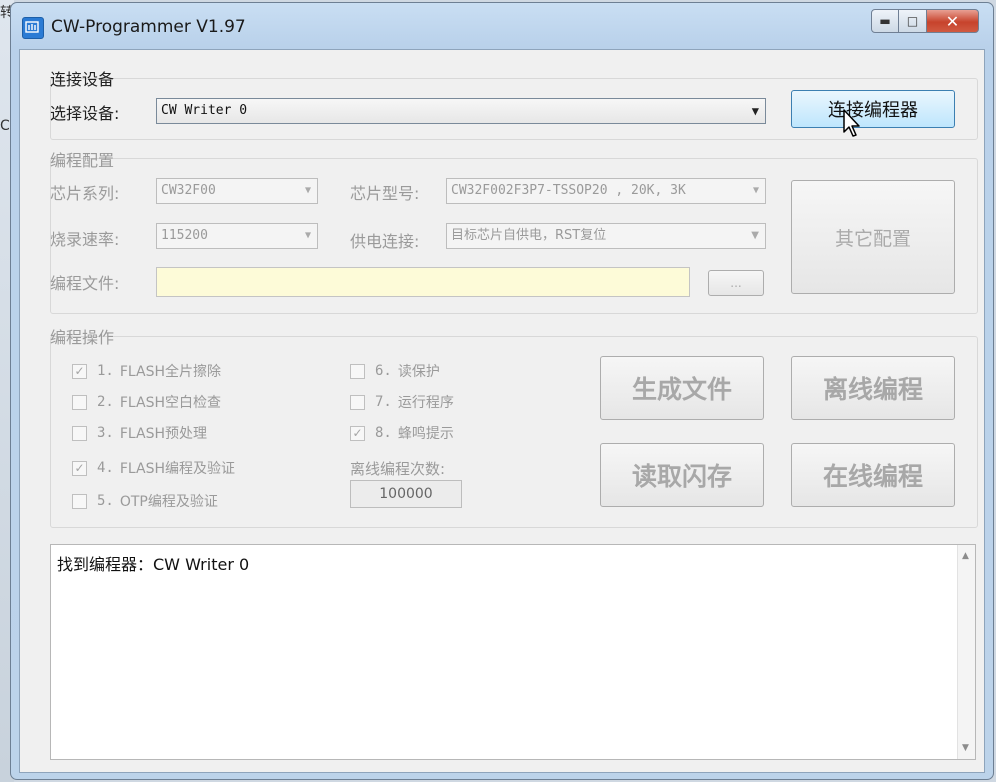 This screenshot has width=996, height=782. Describe the element at coordinates (170, 372) in the screenshot. I see `option-label: FLASH全片擦除` at that location.